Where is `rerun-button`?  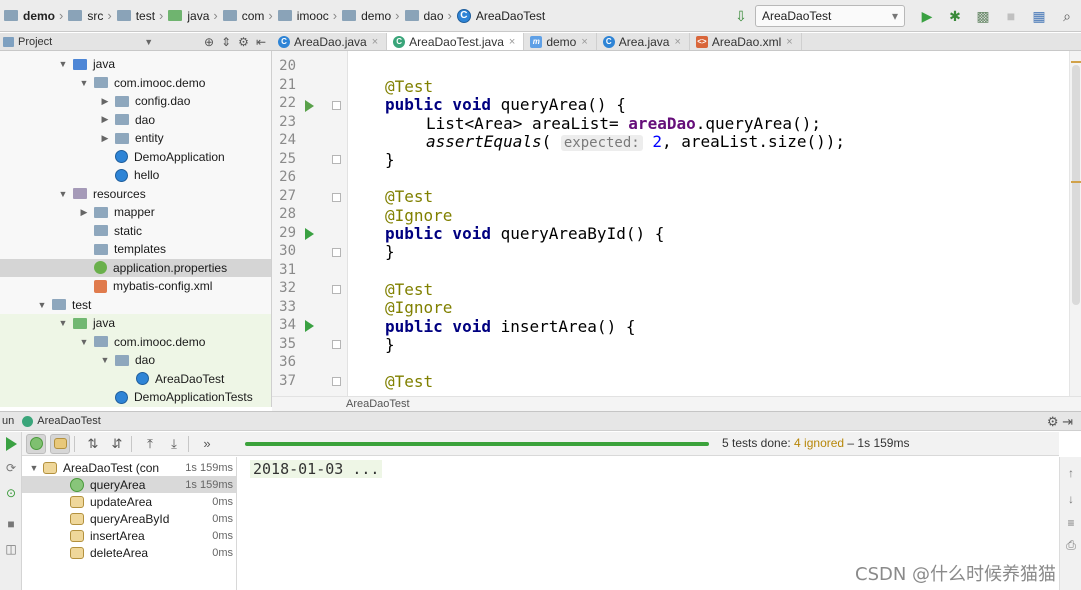
rerun-button is located at coordinates (11, 444).